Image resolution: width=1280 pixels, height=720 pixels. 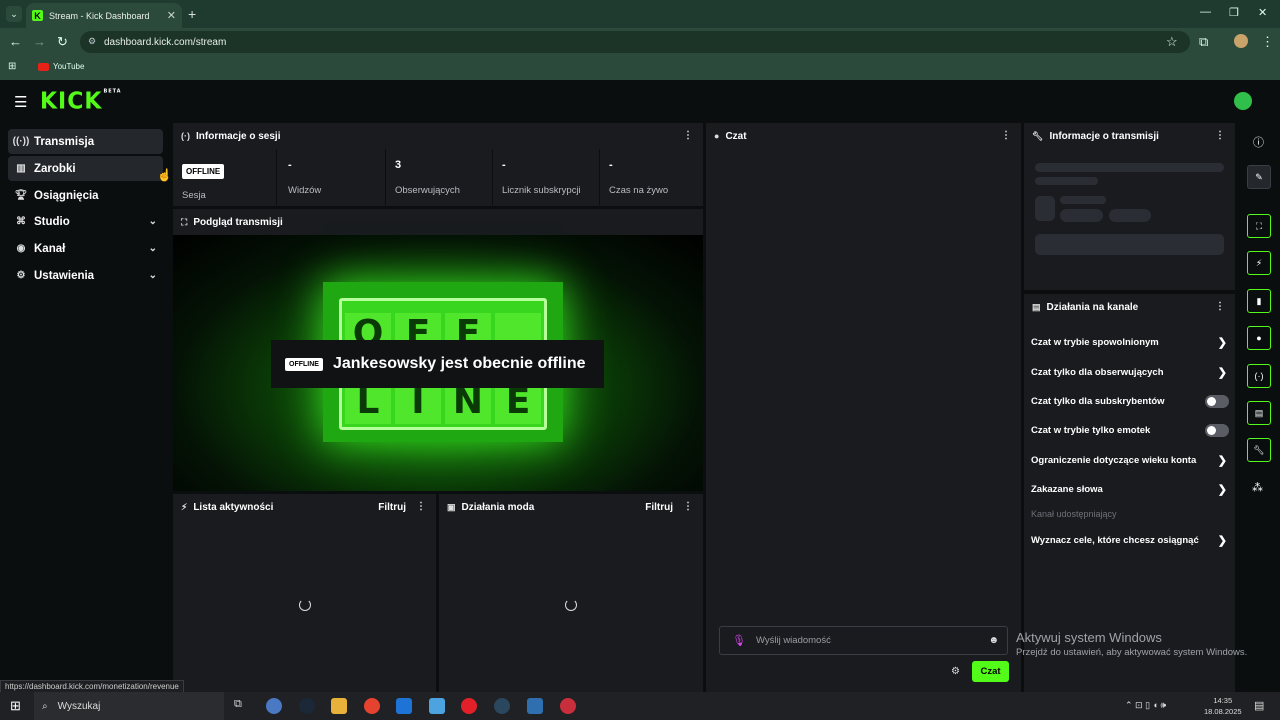 What do you see at coordinates (1203, 42) in the screenshot?
I see `extensions-icon: ⧉` at bounding box center [1203, 42].